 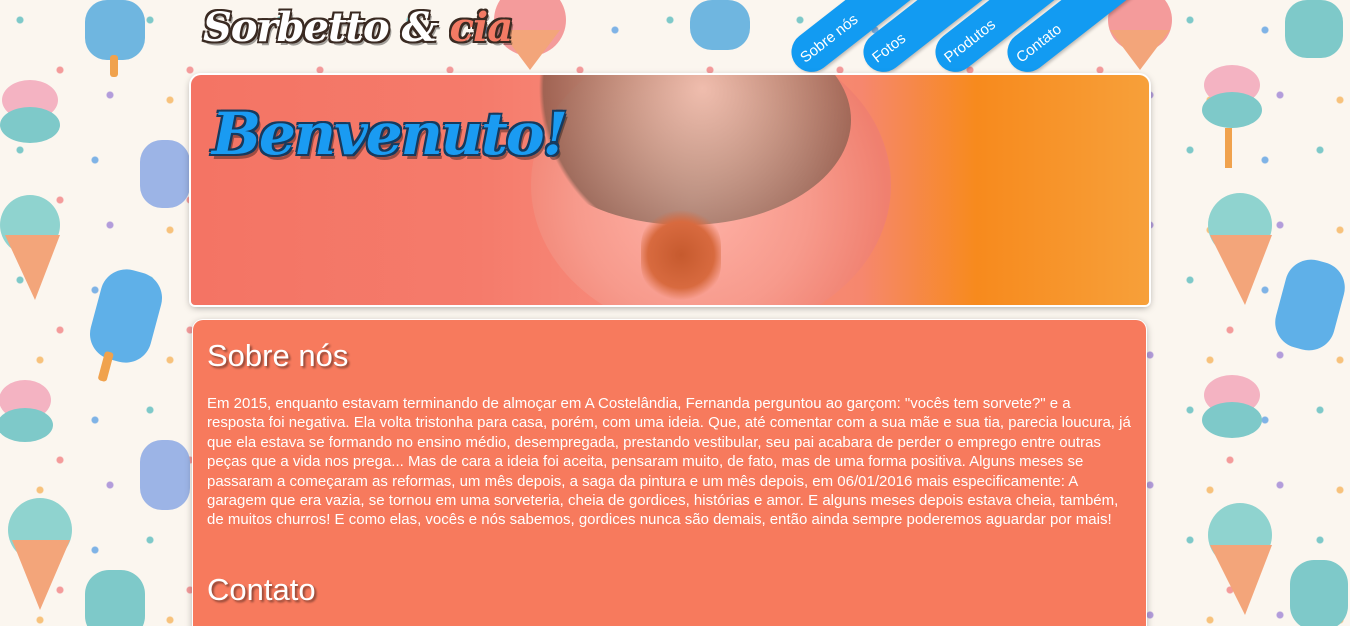 I want to click on hero-caramel-image, so click(x=681, y=255).